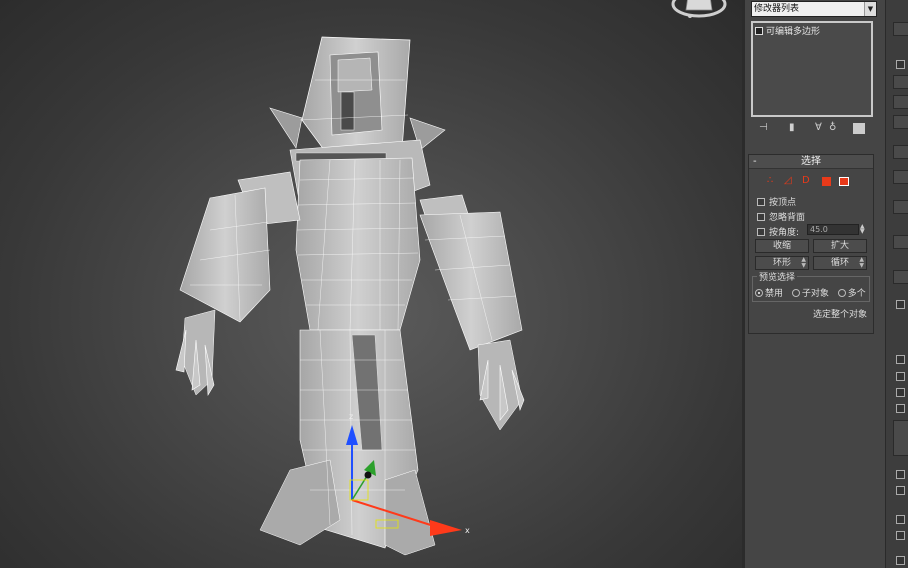  I want to click on radio-multi: 多个, so click(851, 294).